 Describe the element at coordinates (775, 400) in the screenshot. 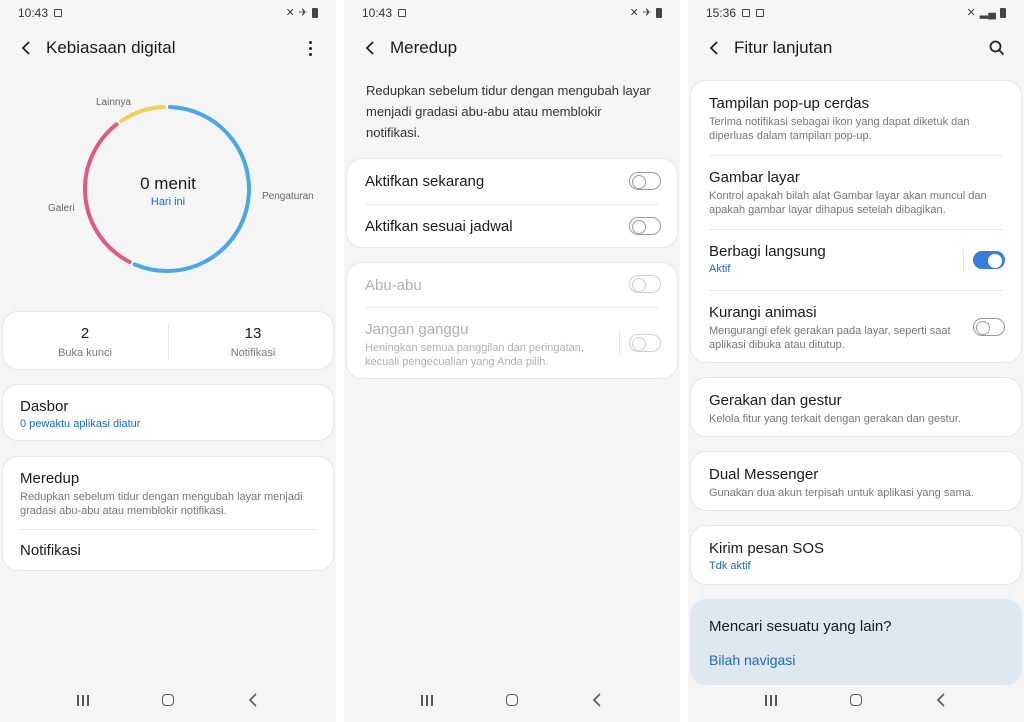

I see `motions-gestures-title: Gerakan dan gestur` at that location.